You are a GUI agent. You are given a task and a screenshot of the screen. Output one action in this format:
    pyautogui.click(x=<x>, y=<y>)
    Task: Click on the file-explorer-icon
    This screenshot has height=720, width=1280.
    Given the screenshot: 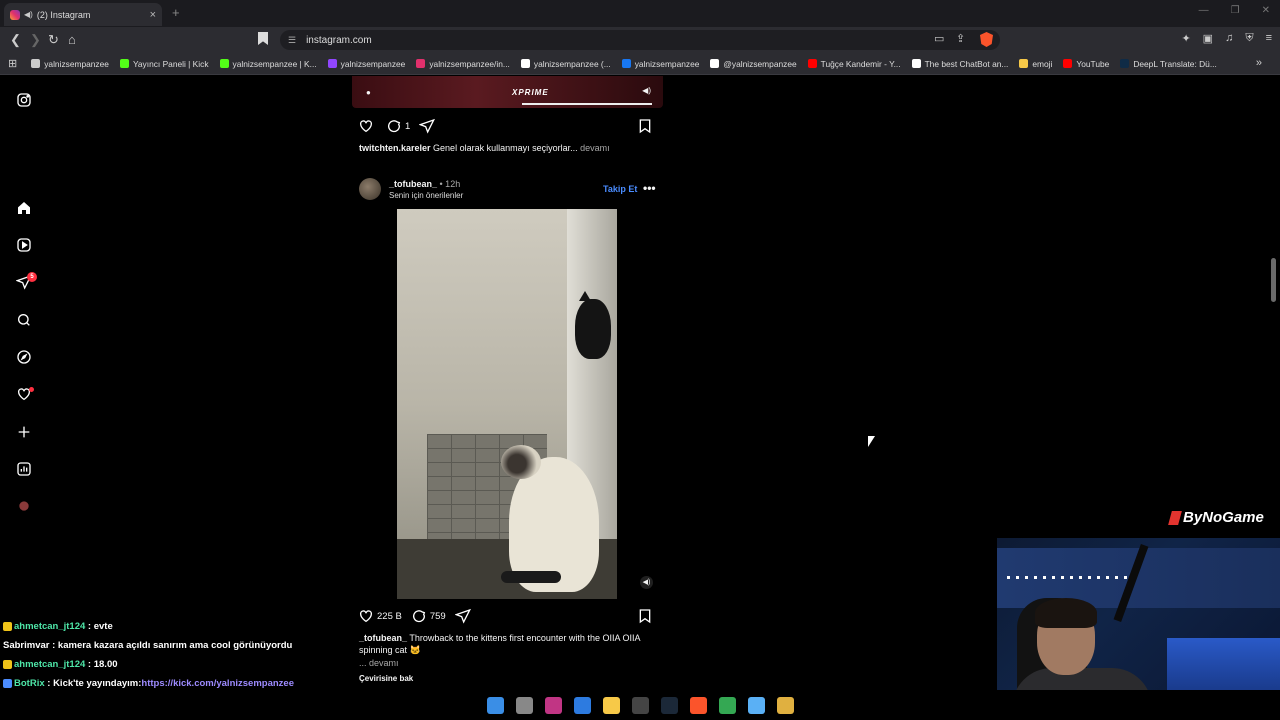 What is the action you would take?
    pyautogui.click(x=611, y=705)
    